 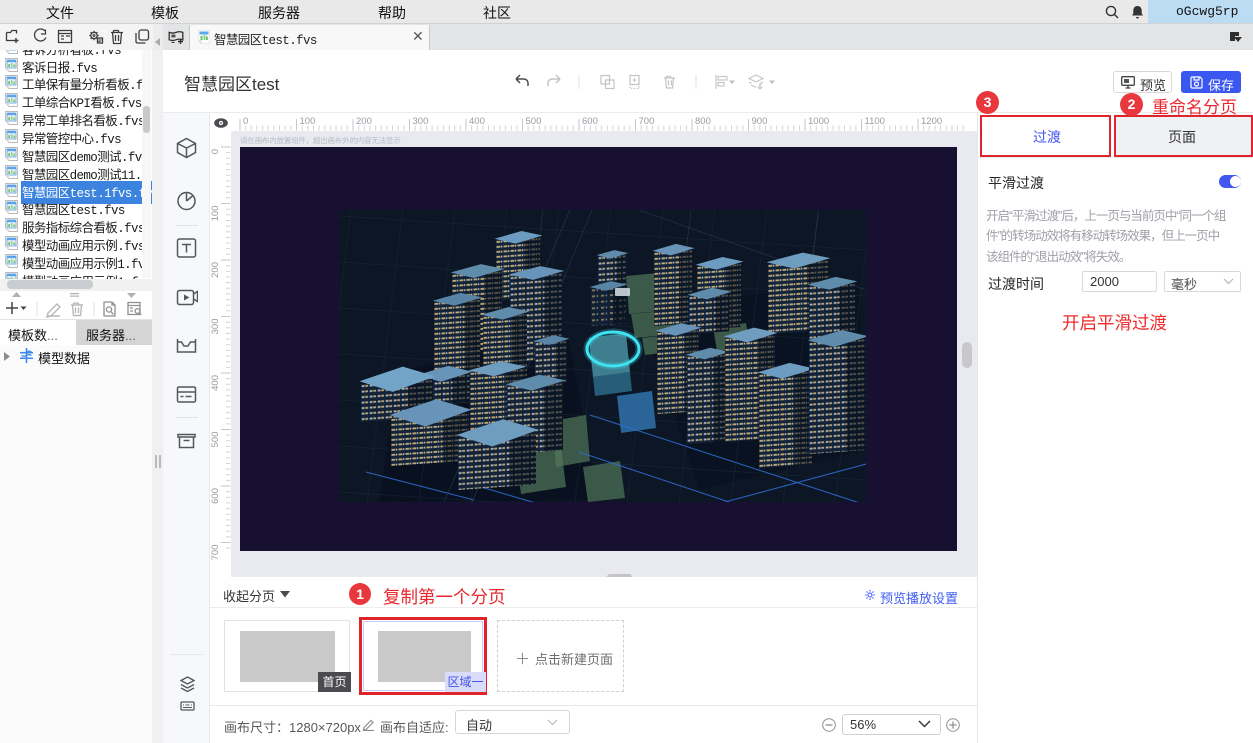 I want to click on svg-text: 1200, so click(x=931, y=121).